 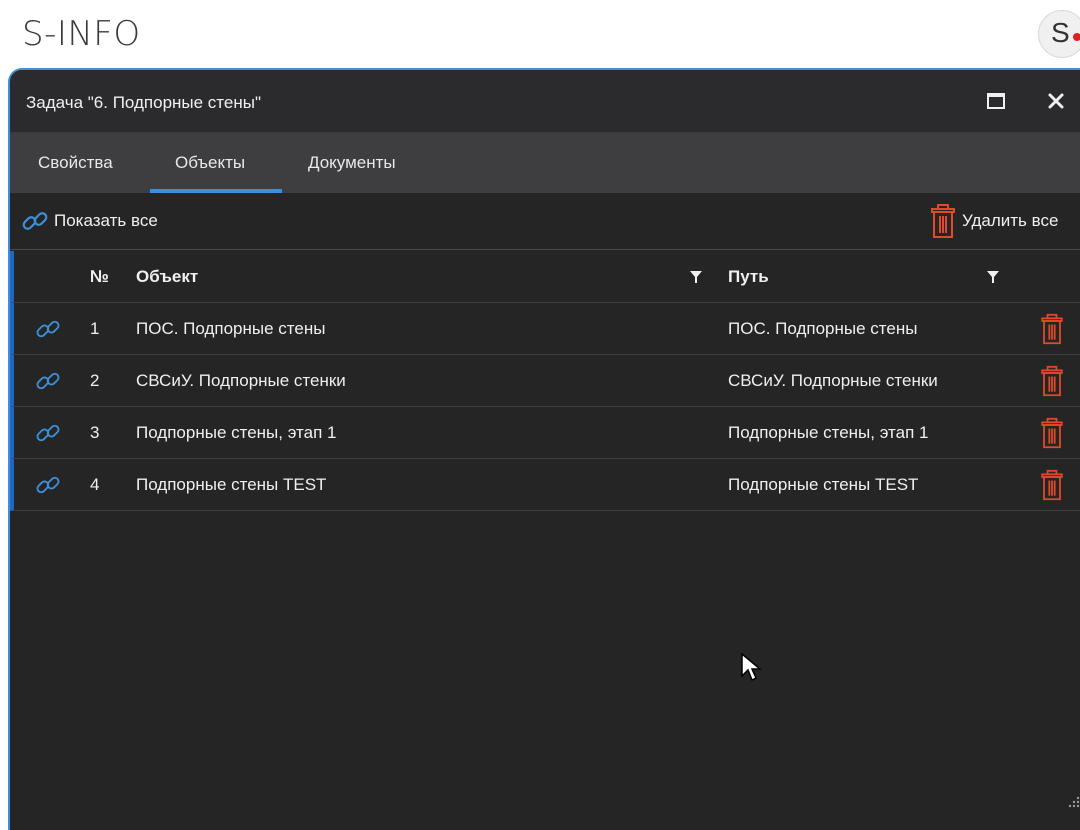 I want to click on show-all-button: Показать все, so click(x=89, y=221).